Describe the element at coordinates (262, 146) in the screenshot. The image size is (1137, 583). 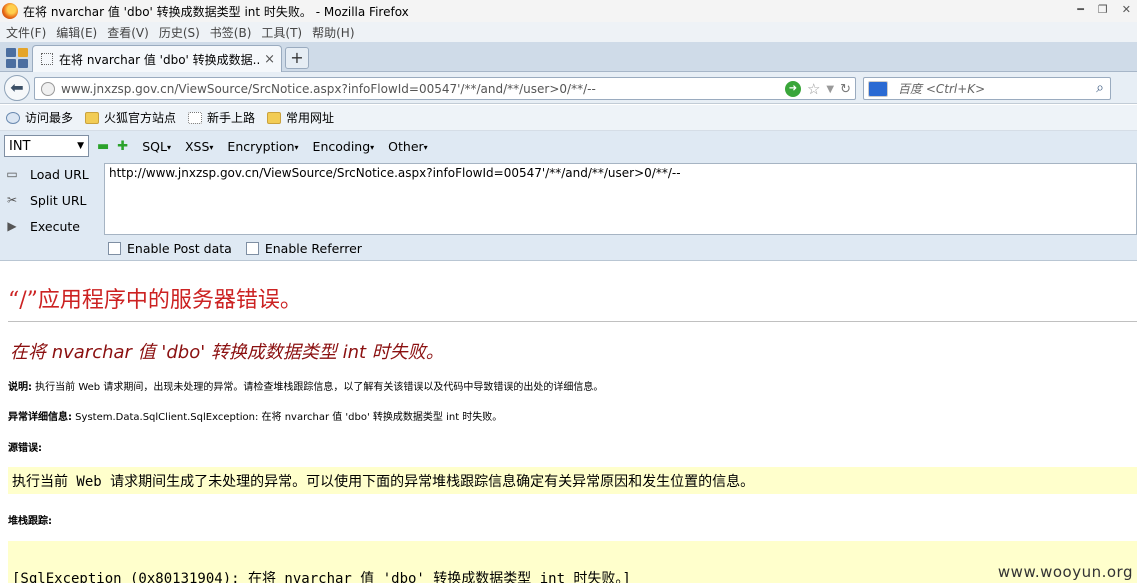
I see `hackbar-menu-encryption: Encryption▾` at that location.